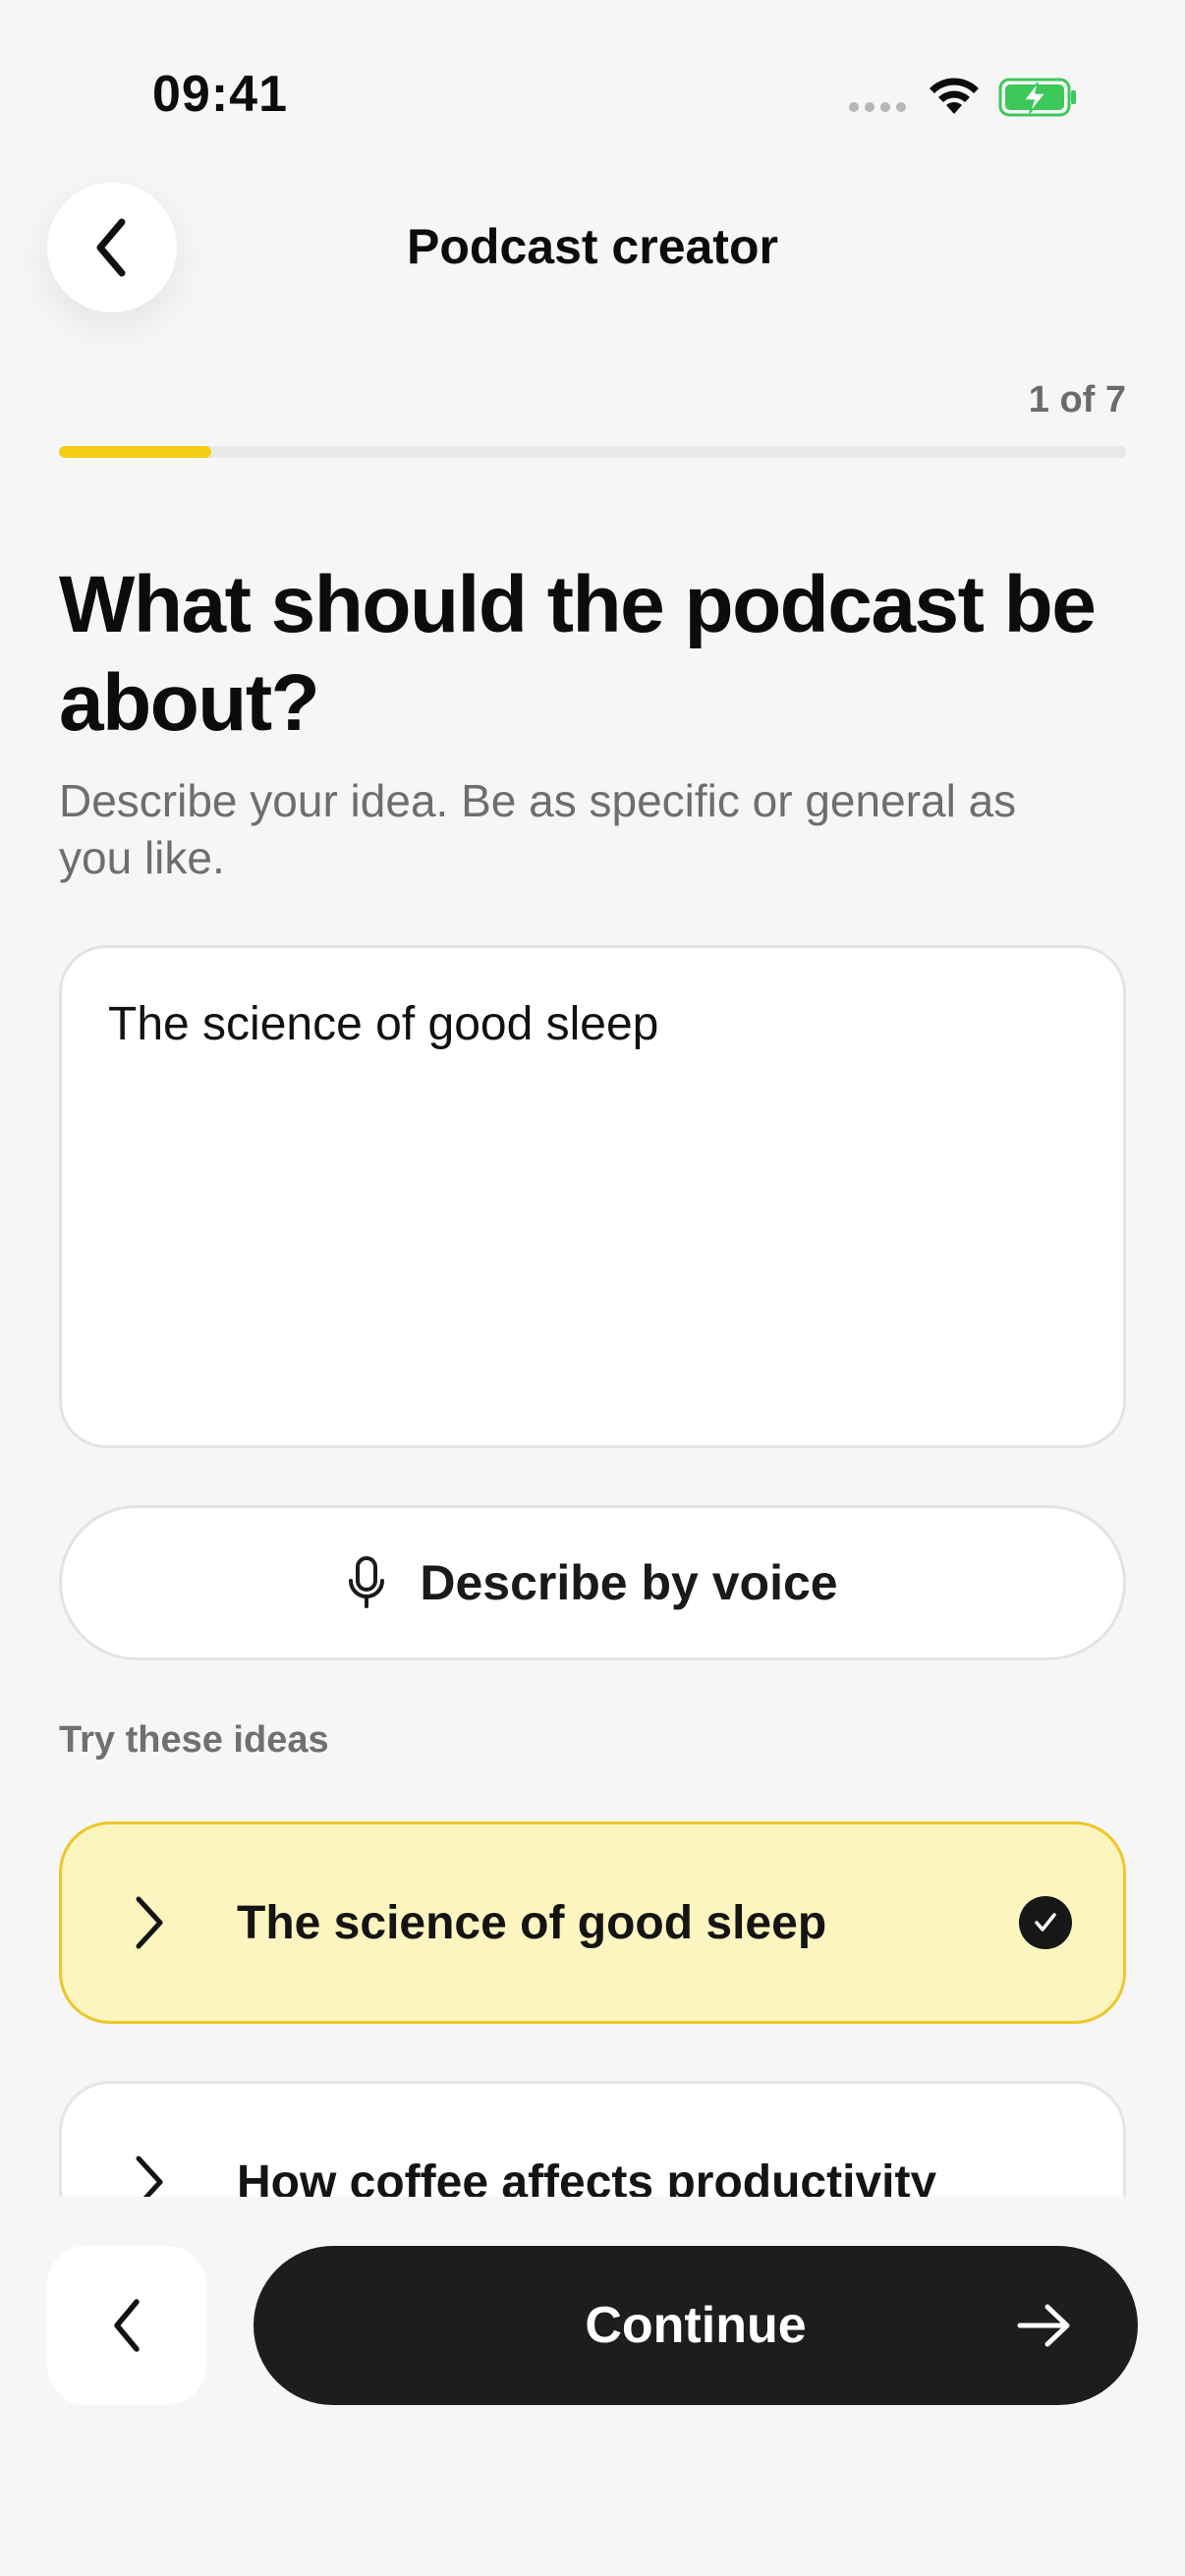 This screenshot has width=1185, height=2576. Describe the element at coordinates (629, 1582) in the screenshot. I see `describe-by-voice-label: Describe by voice` at that location.